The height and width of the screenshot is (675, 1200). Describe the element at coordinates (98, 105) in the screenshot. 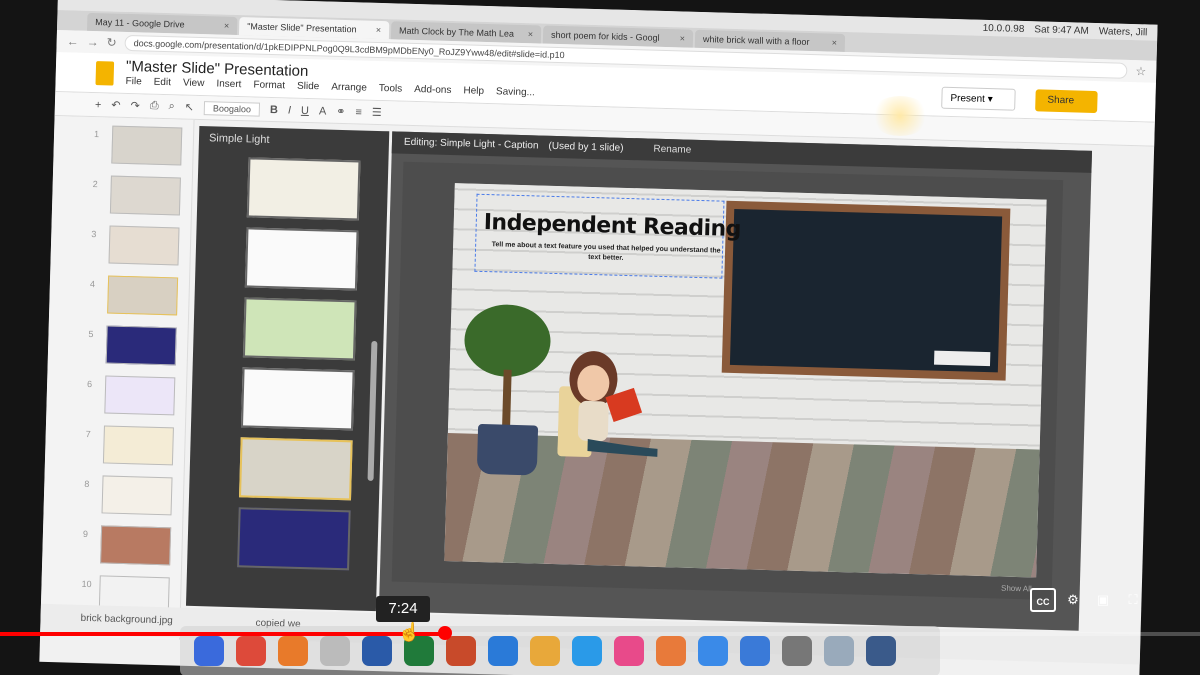

I see `new-slide-icon: +` at that location.